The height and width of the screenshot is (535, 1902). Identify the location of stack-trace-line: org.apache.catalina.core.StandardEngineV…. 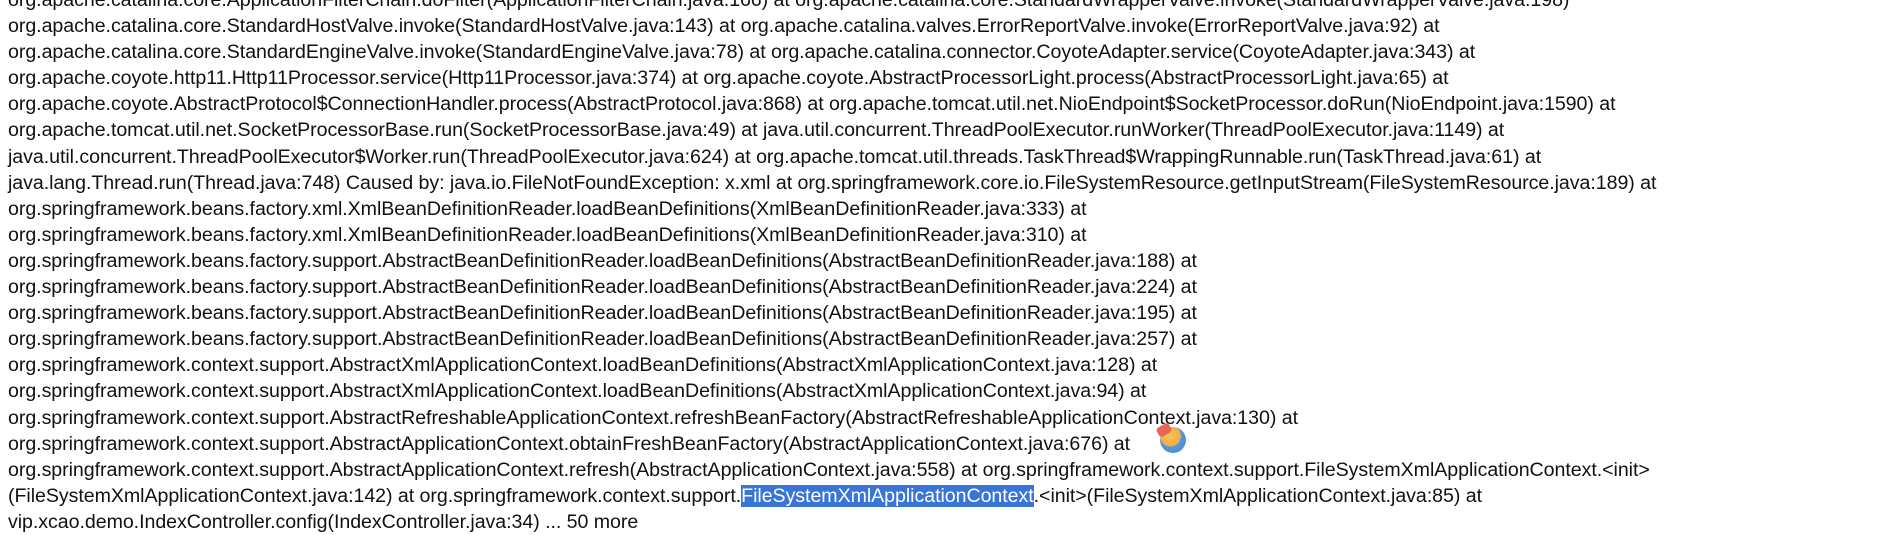
(742, 52).